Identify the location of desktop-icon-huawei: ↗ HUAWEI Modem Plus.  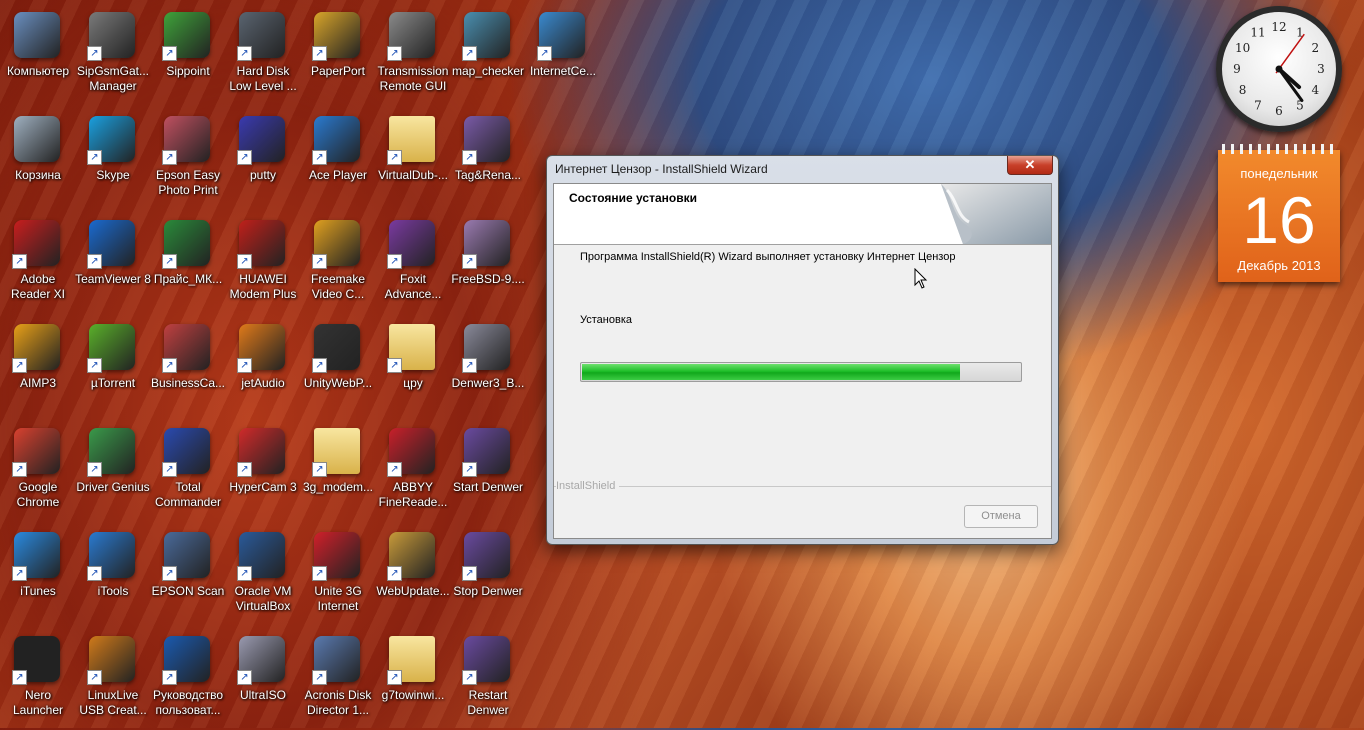
(263, 264).